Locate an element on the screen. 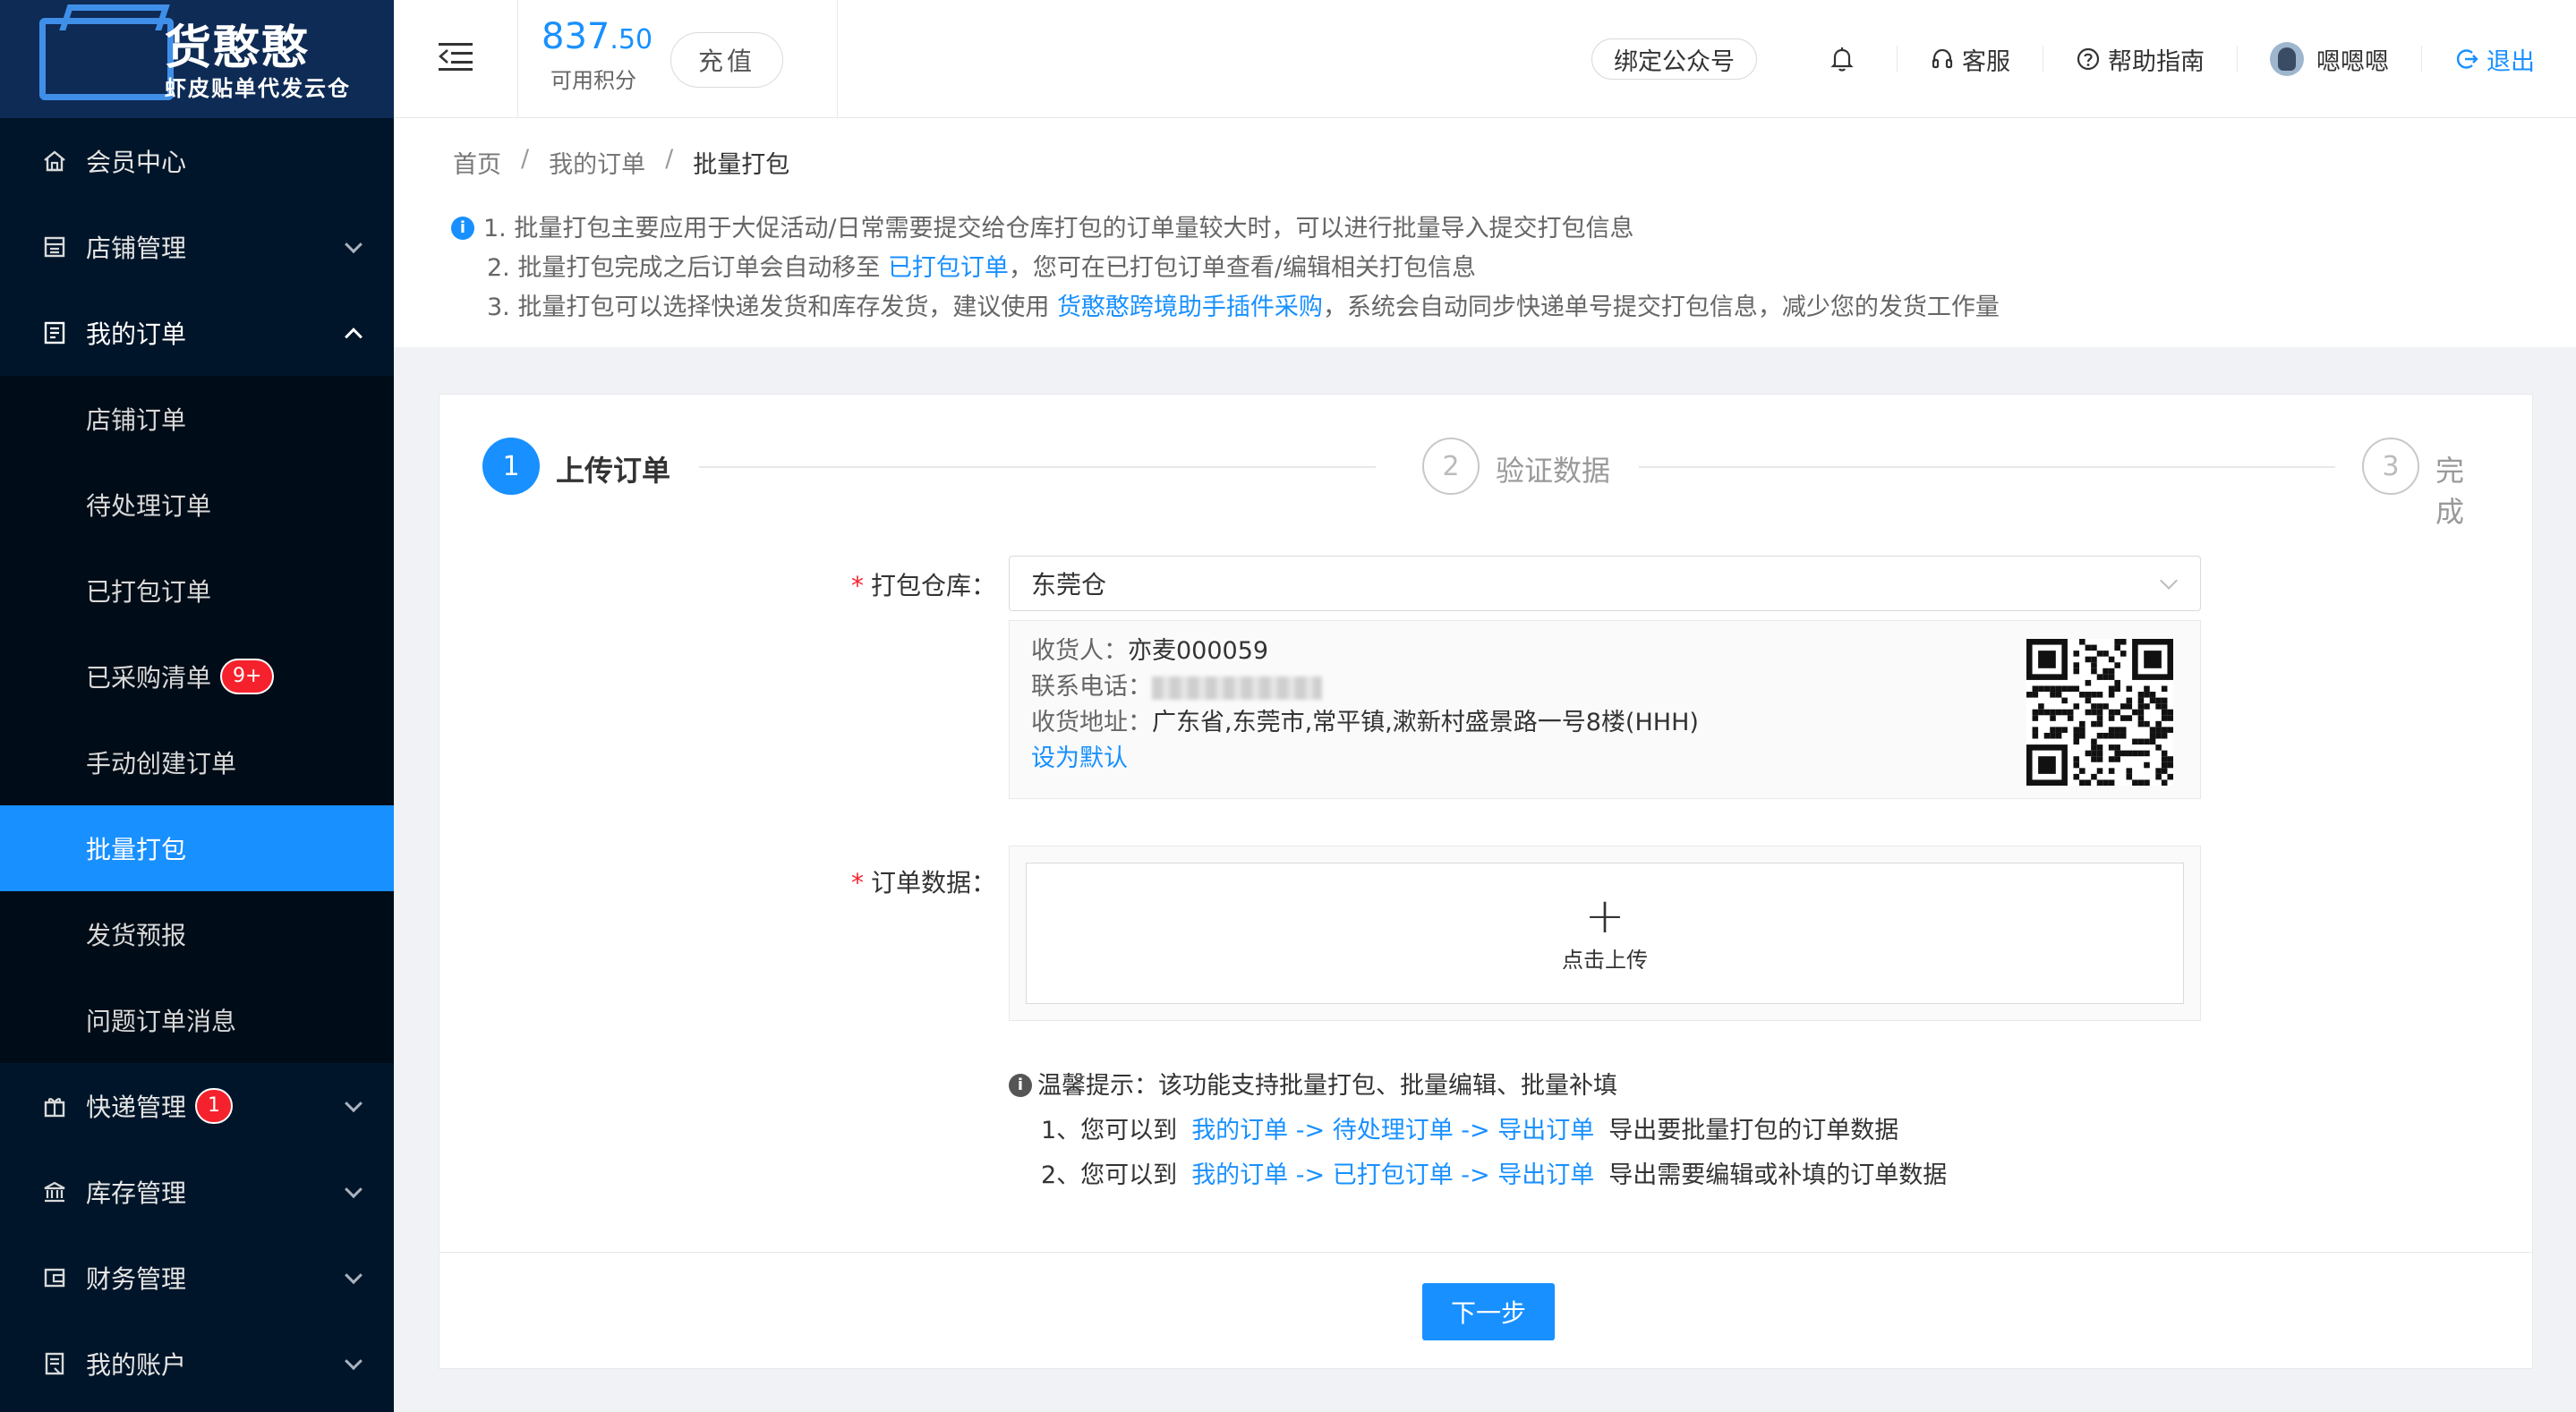 This screenshot has width=2576, height=1412. bind-official-account-button: 绑定公众号 is located at coordinates (1674, 59).